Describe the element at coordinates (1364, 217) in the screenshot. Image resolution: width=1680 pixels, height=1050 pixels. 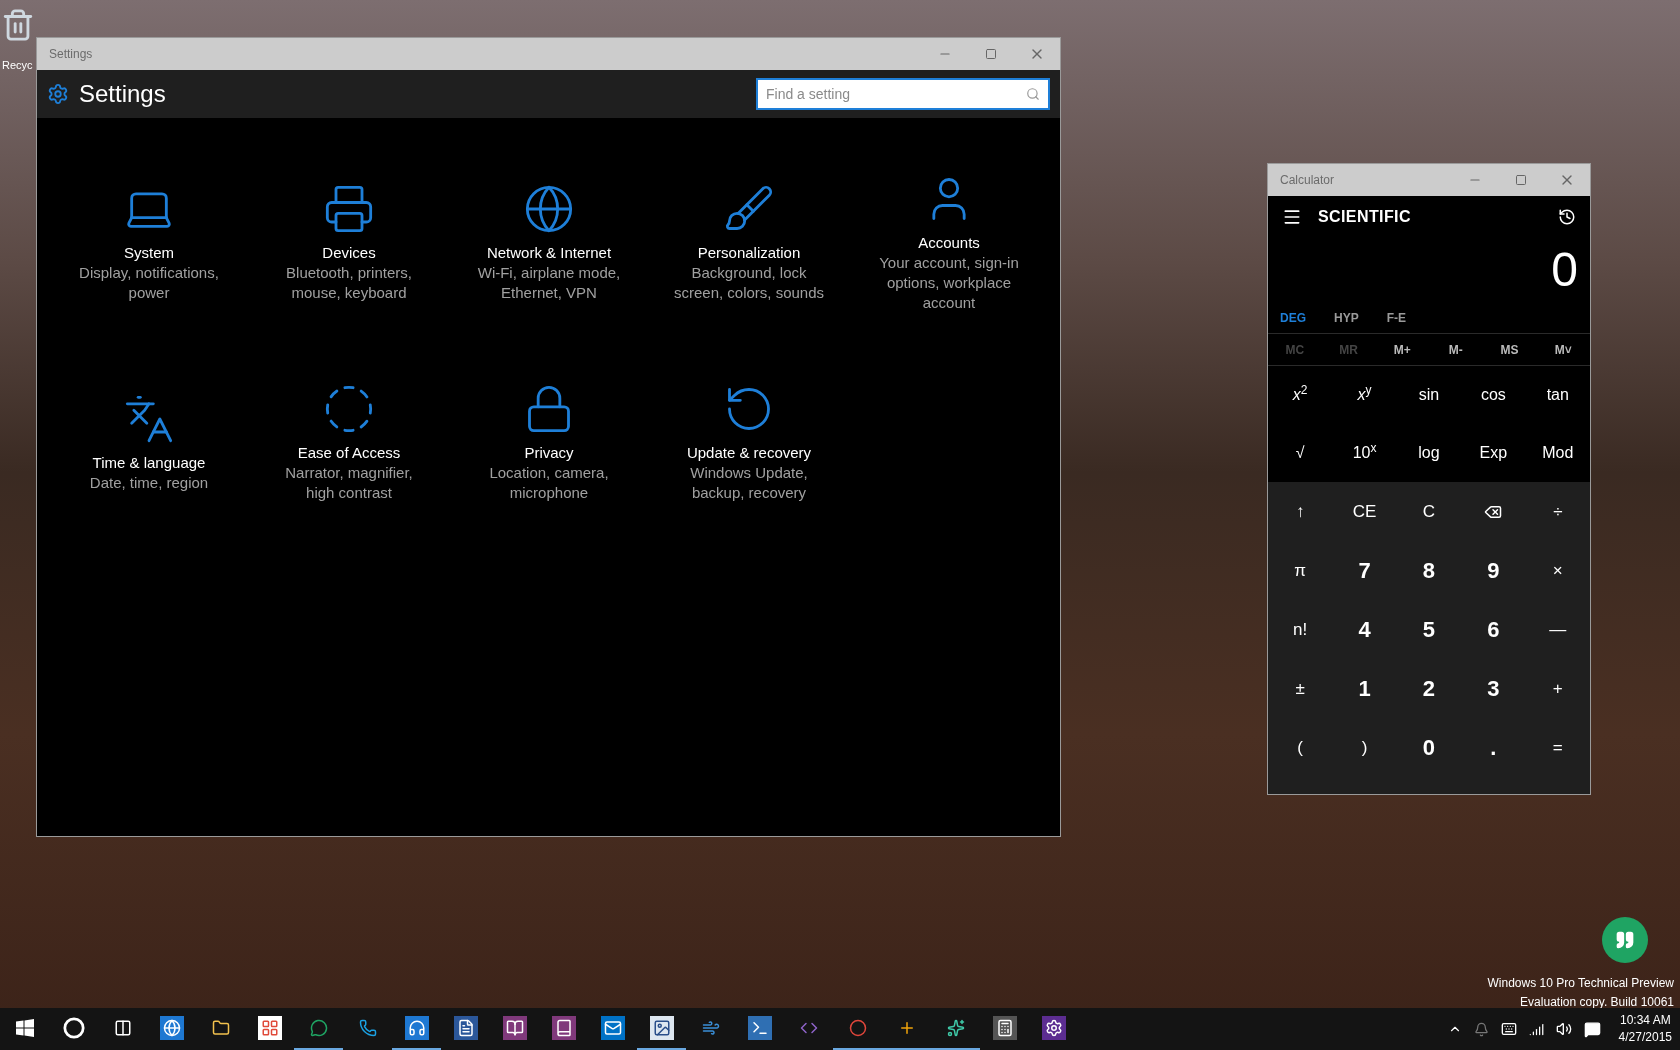
I see `mode-title: SCIENTIFIC` at that location.